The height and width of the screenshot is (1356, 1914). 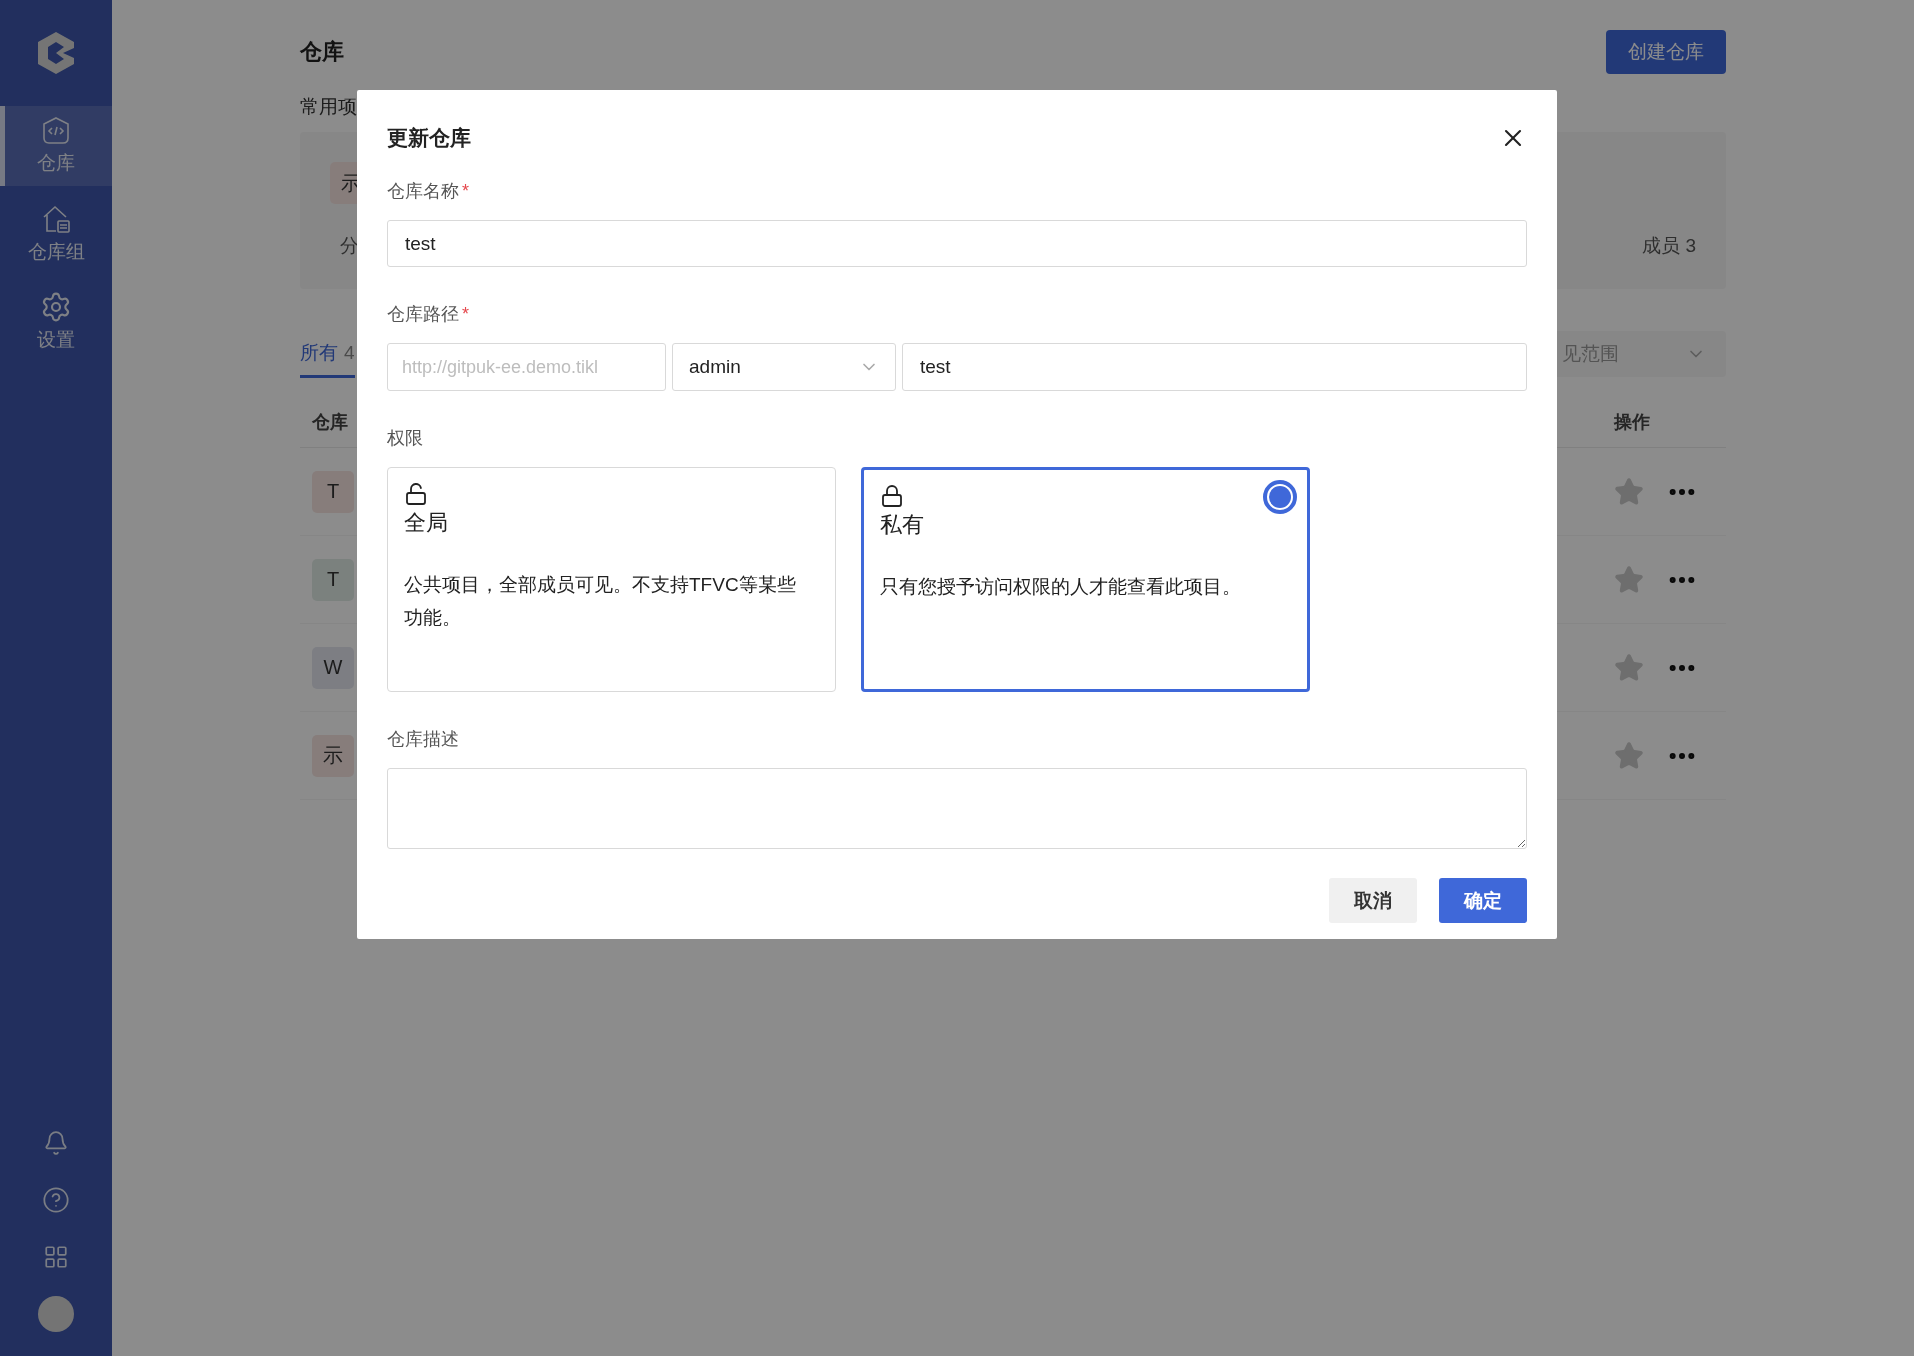 I want to click on owner-select: admin, so click(x=784, y=367).